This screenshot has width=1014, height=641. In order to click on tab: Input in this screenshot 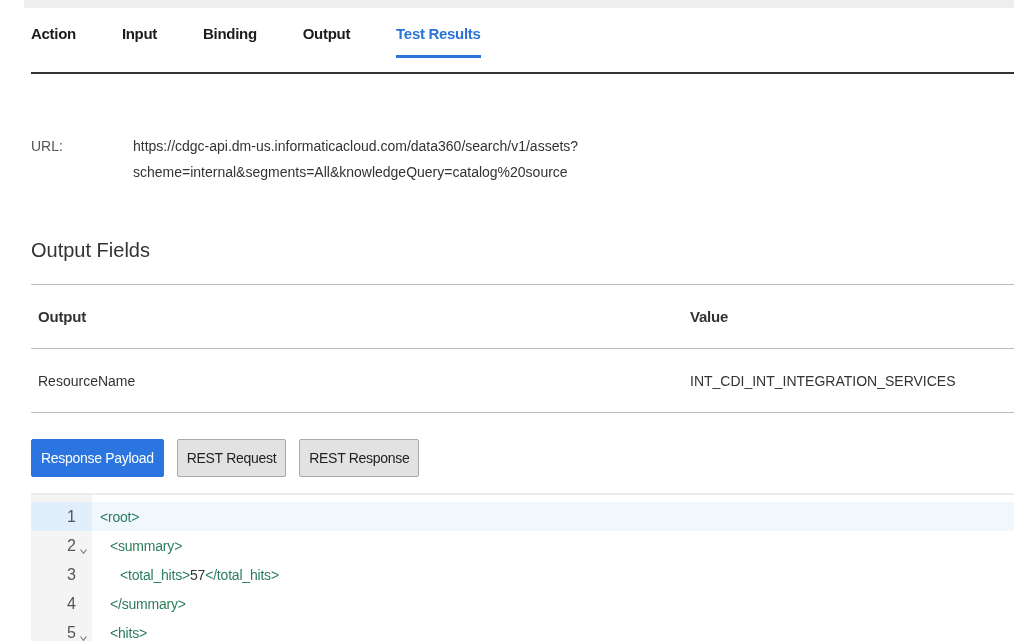, I will do `click(139, 33)`.